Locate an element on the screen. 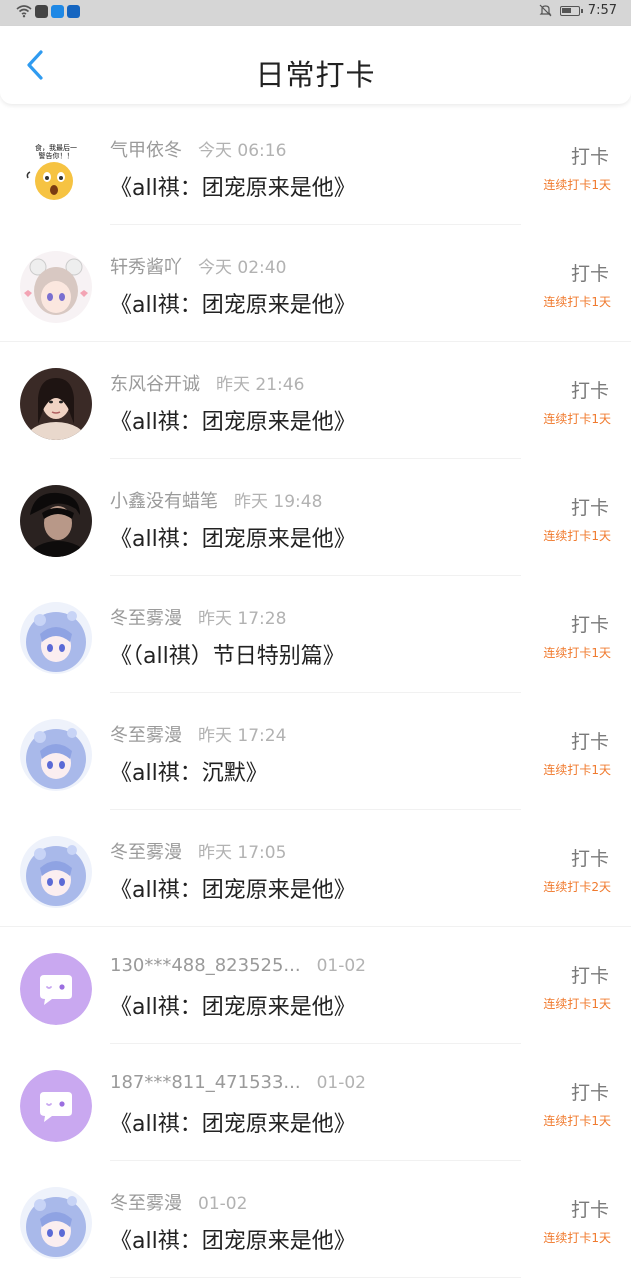 The image size is (631, 1280). user-meta: 气甲依冬 今天 06:16 is located at coordinates (198, 149).